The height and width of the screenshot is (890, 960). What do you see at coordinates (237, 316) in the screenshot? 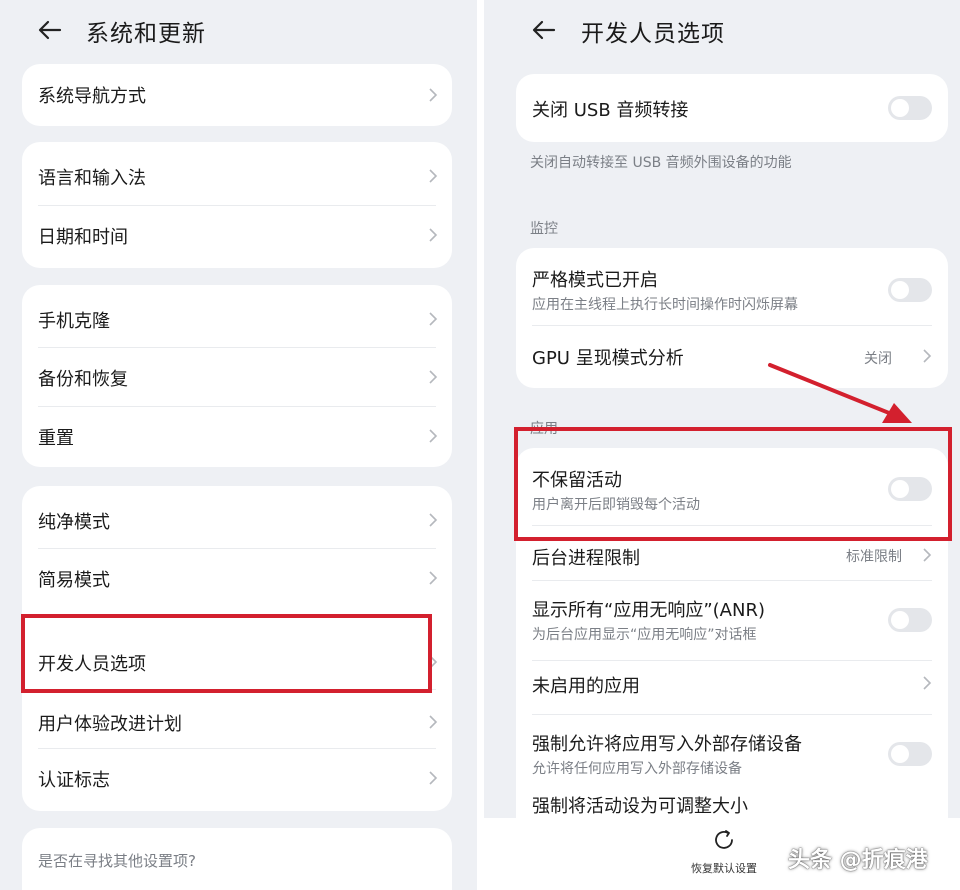
I see `item-phone-clone: 手机克隆` at bounding box center [237, 316].